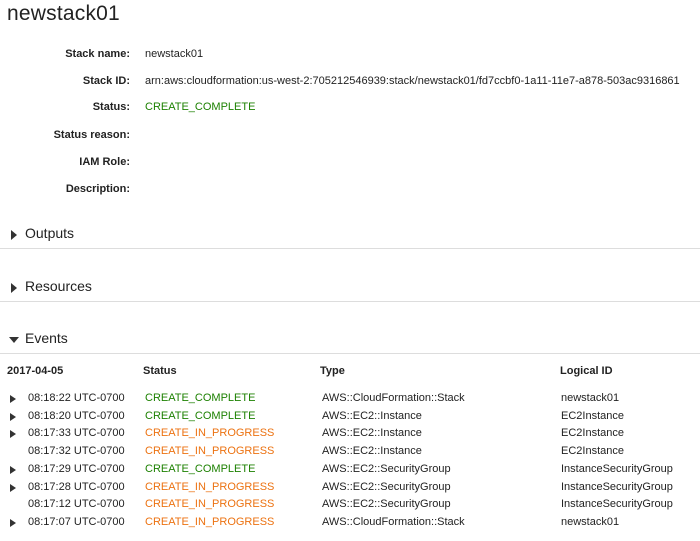  I want to click on event-time: 08:18:20 UTC-0700, so click(76, 415).